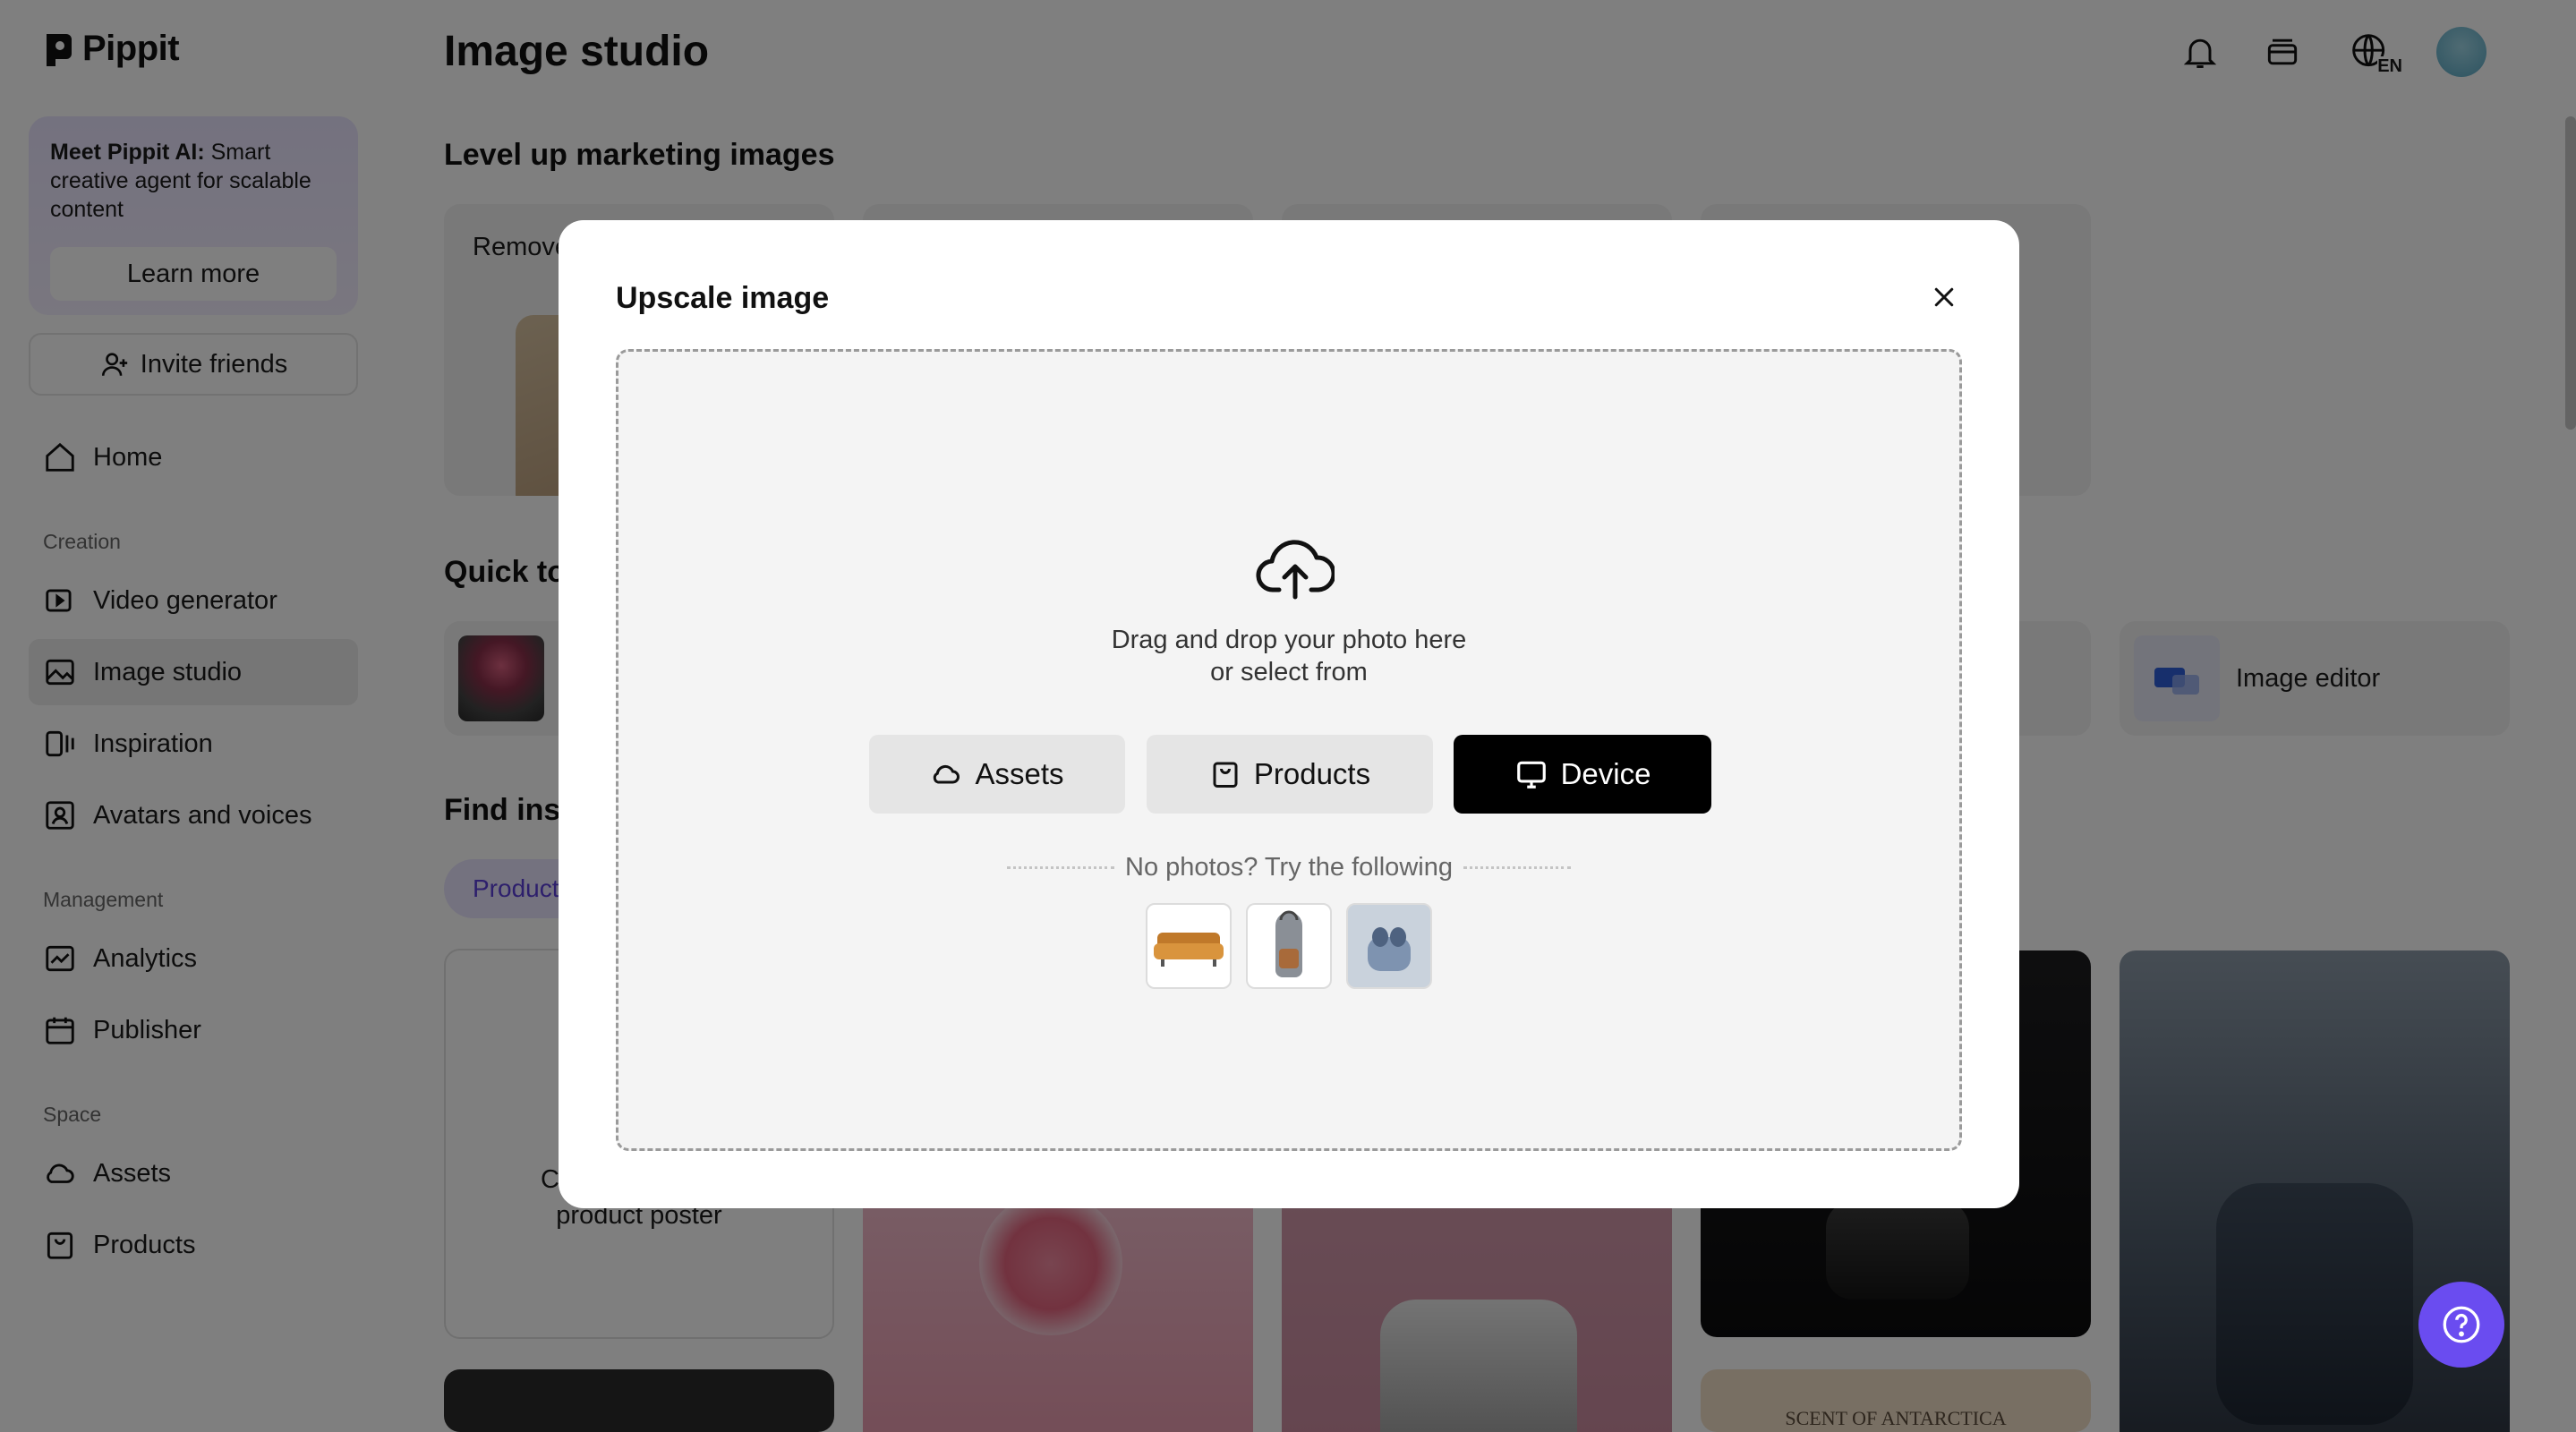 The width and height of the screenshot is (2576, 1432). What do you see at coordinates (1389, 949) in the screenshot?
I see `earbuds-image` at bounding box center [1389, 949].